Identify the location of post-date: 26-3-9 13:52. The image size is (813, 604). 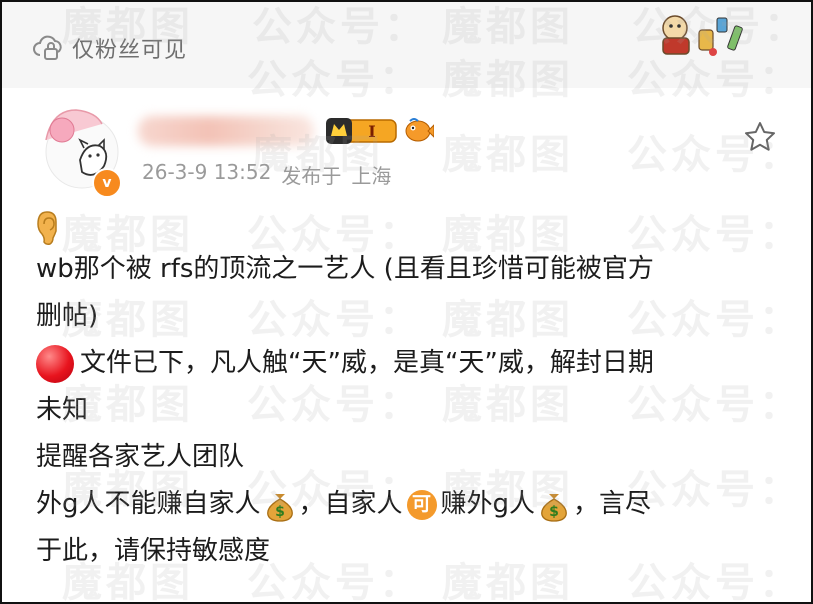
(207, 172).